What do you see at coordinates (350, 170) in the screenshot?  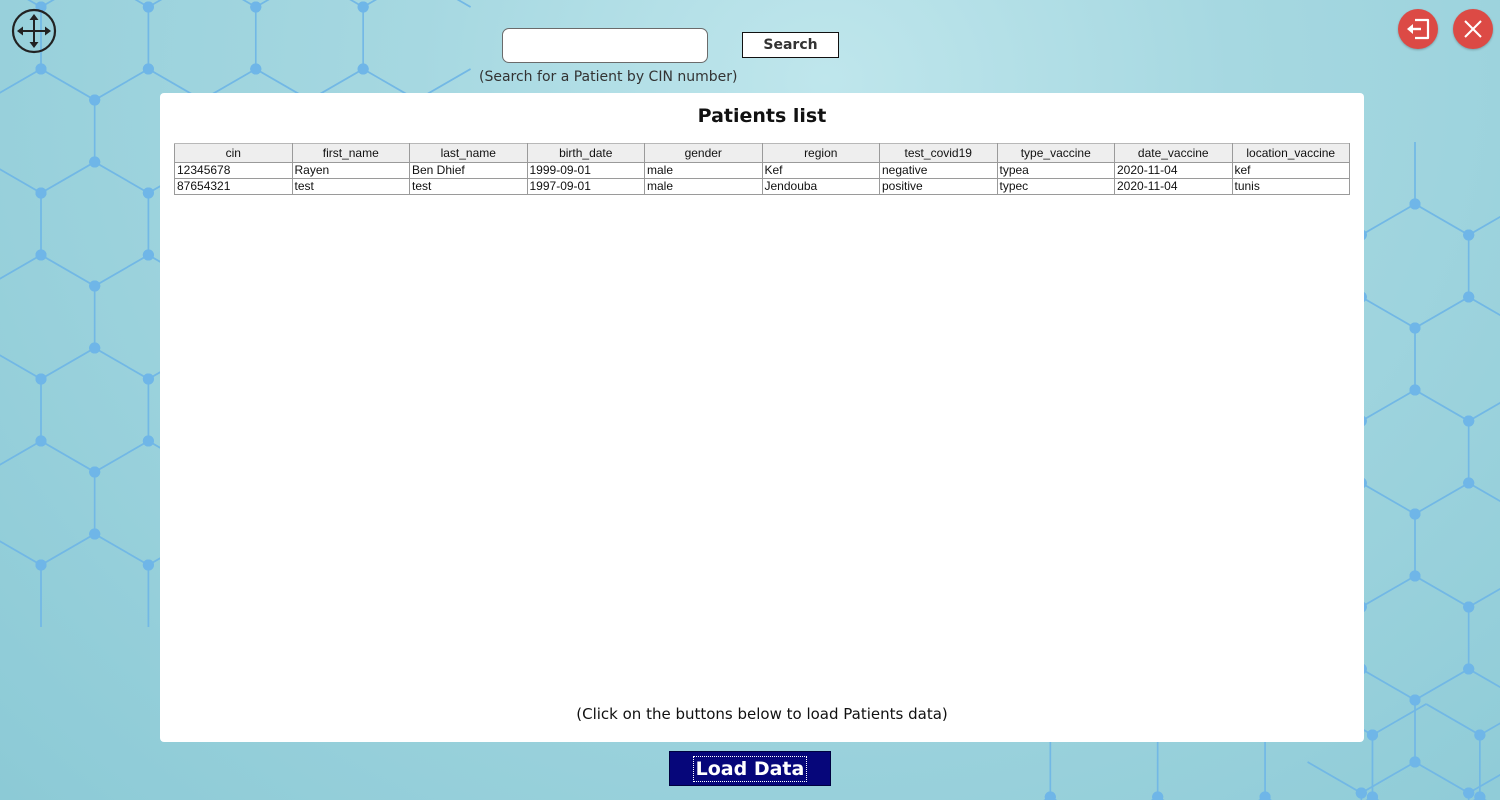 I see `table-cell: Rayen` at bounding box center [350, 170].